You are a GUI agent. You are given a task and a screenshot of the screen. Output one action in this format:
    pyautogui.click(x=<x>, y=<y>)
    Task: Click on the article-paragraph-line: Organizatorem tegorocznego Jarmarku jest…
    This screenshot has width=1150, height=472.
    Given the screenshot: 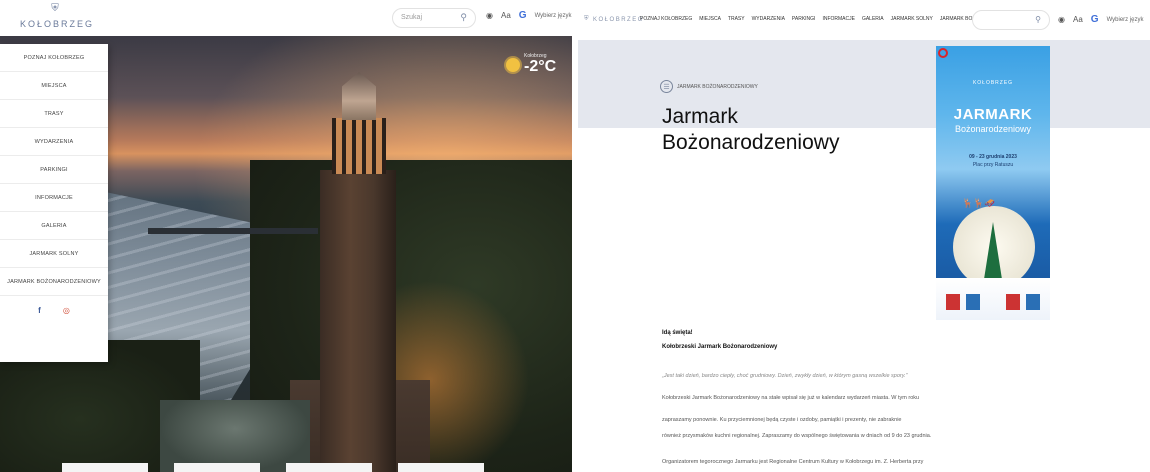 What is the action you would take?
    pyautogui.click(x=793, y=462)
    